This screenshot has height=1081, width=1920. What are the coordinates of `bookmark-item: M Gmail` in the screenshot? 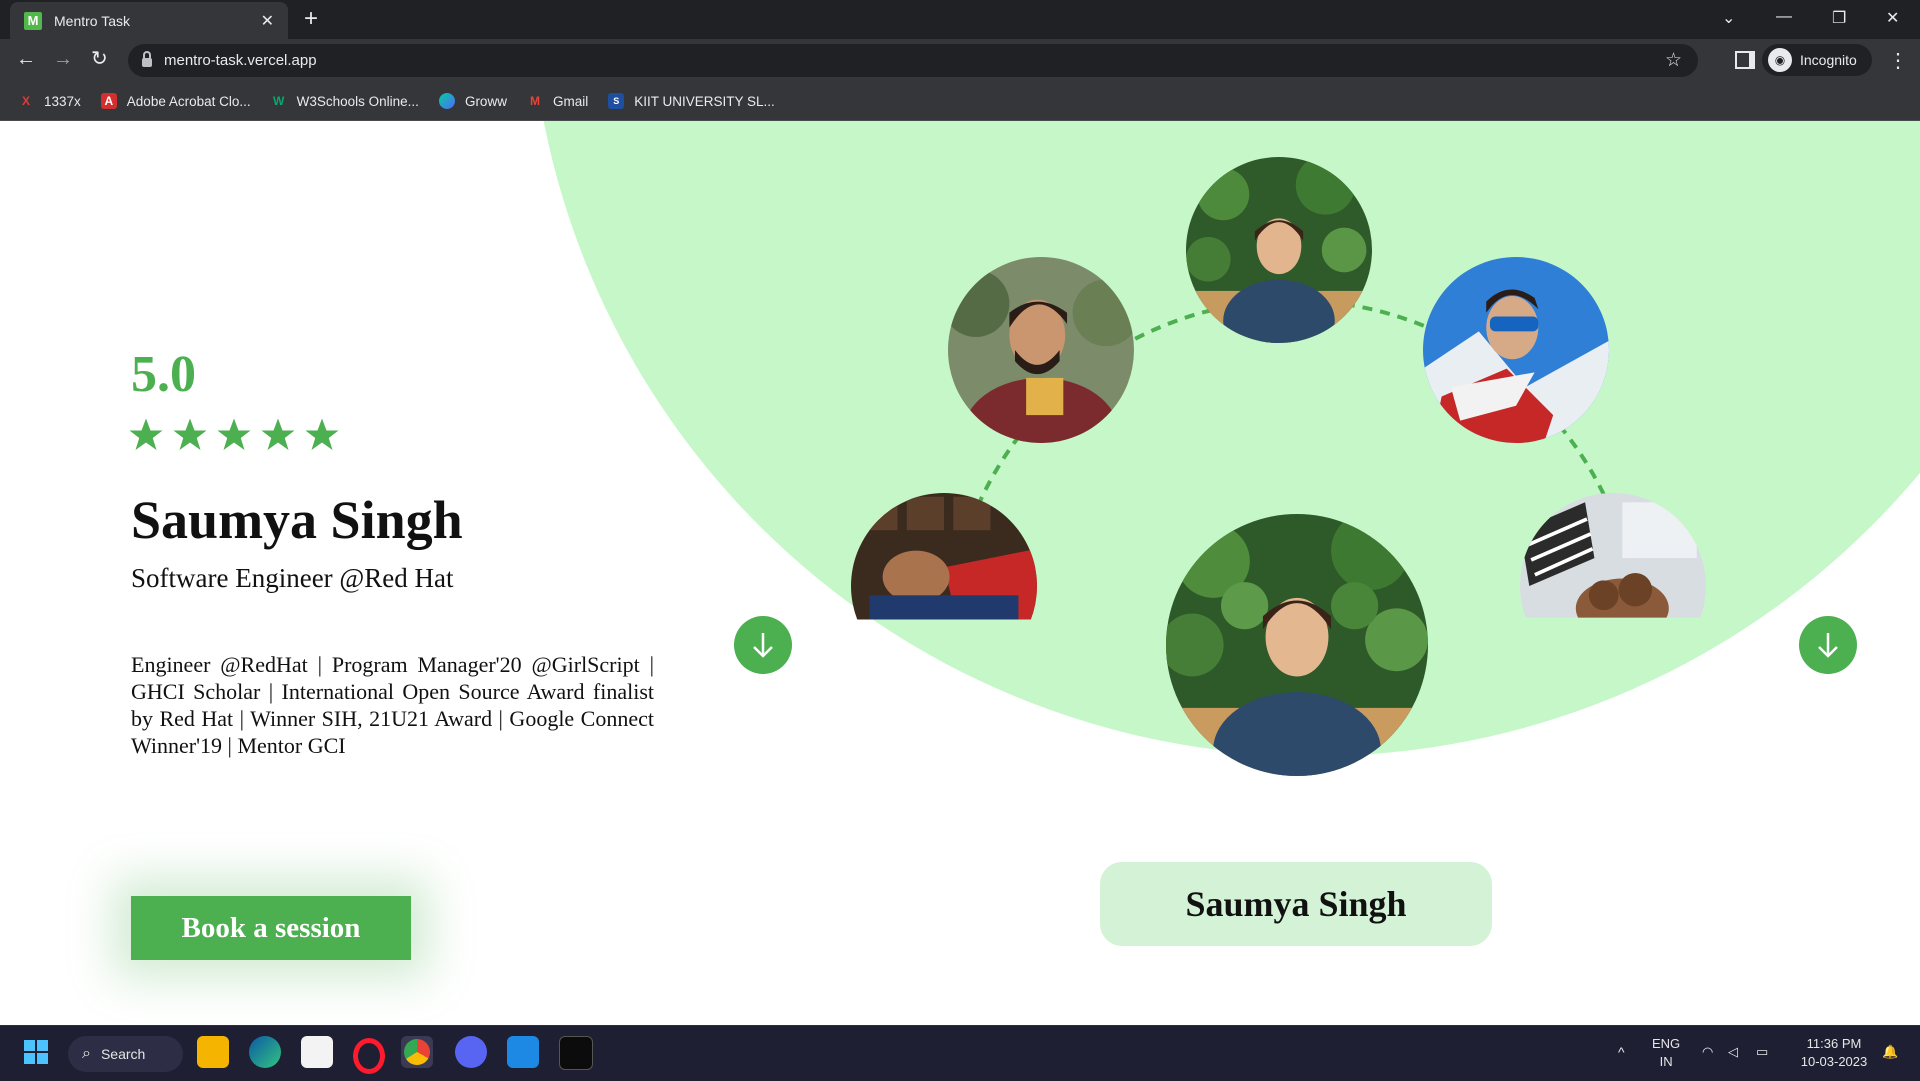 It's located at (557, 101).